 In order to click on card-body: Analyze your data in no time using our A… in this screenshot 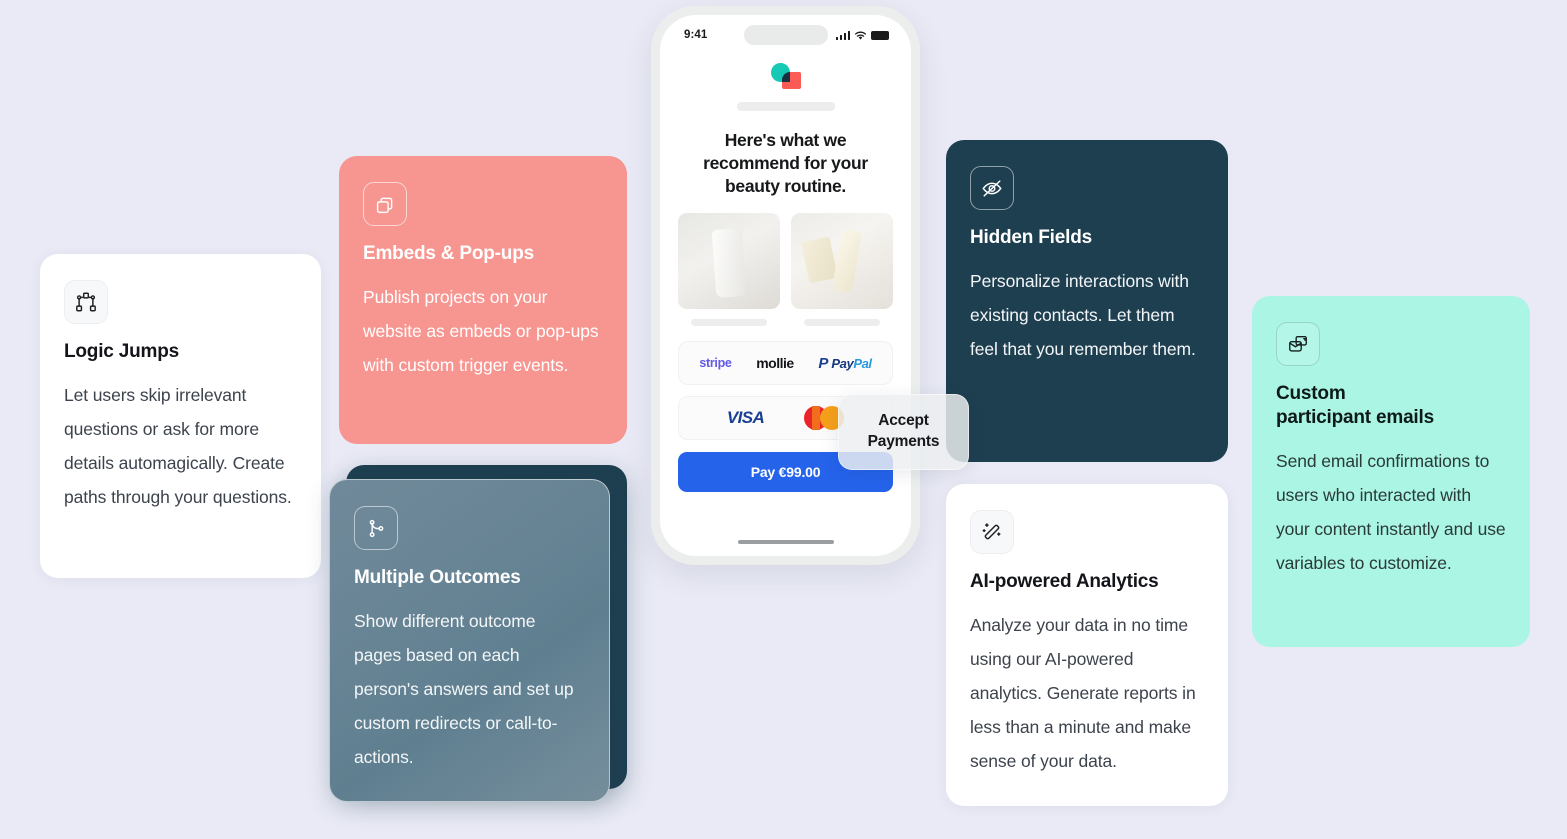, I will do `click(1083, 693)`.